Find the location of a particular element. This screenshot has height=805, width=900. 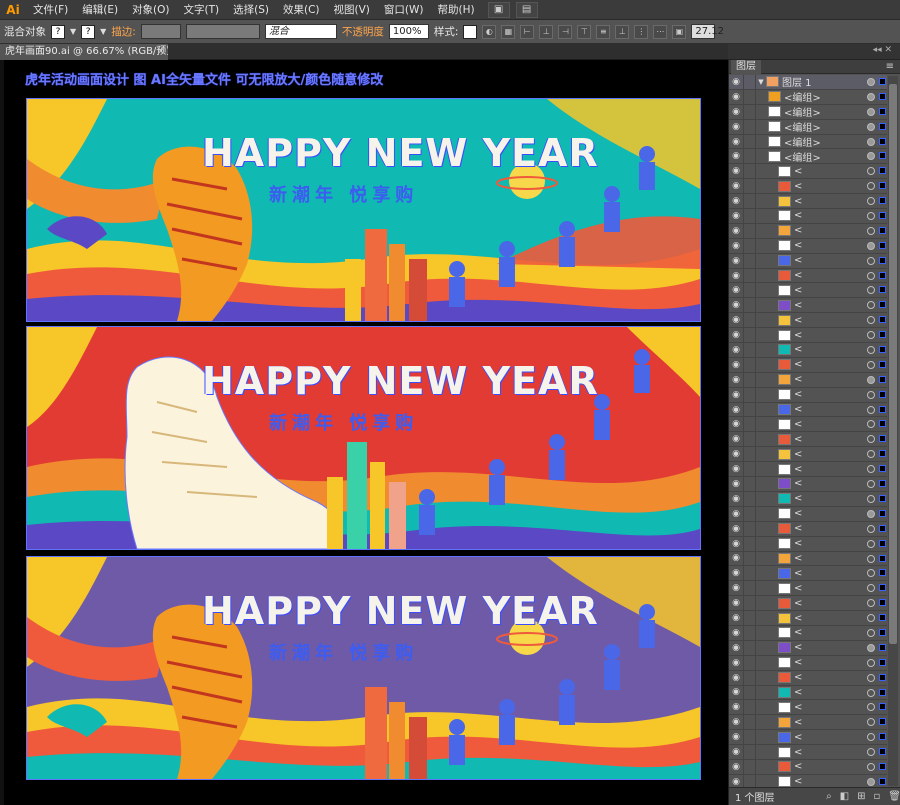

menu-file: 文件(F) is located at coordinates (50, 10).